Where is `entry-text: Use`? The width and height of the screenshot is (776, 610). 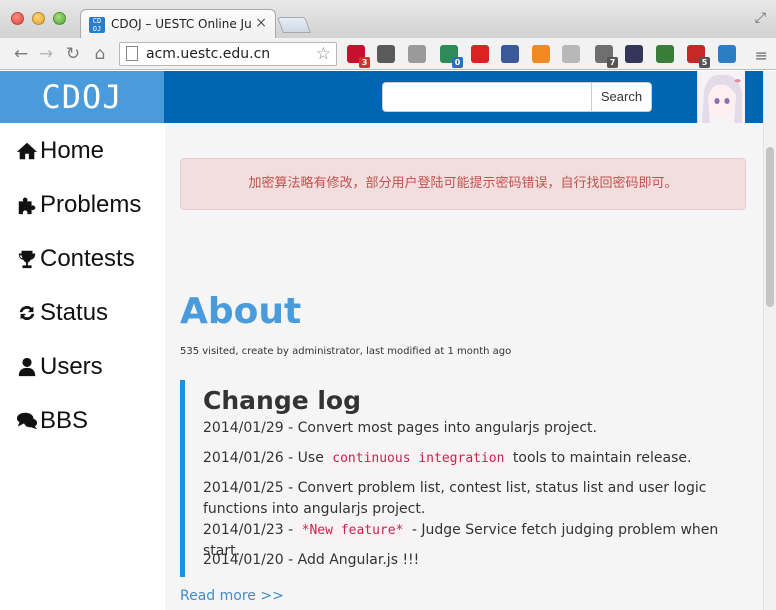 entry-text: Use is located at coordinates (313, 458).